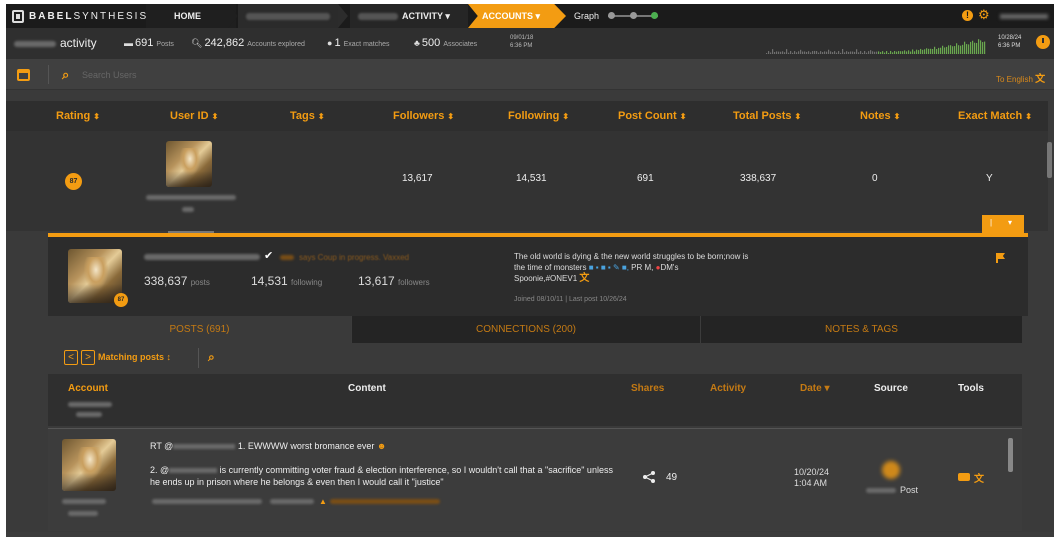 The width and height of the screenshot is (1054, 537). I want to click on nav-accounts-dropdown: ACCOUNTS ▾, so click(511, 16).